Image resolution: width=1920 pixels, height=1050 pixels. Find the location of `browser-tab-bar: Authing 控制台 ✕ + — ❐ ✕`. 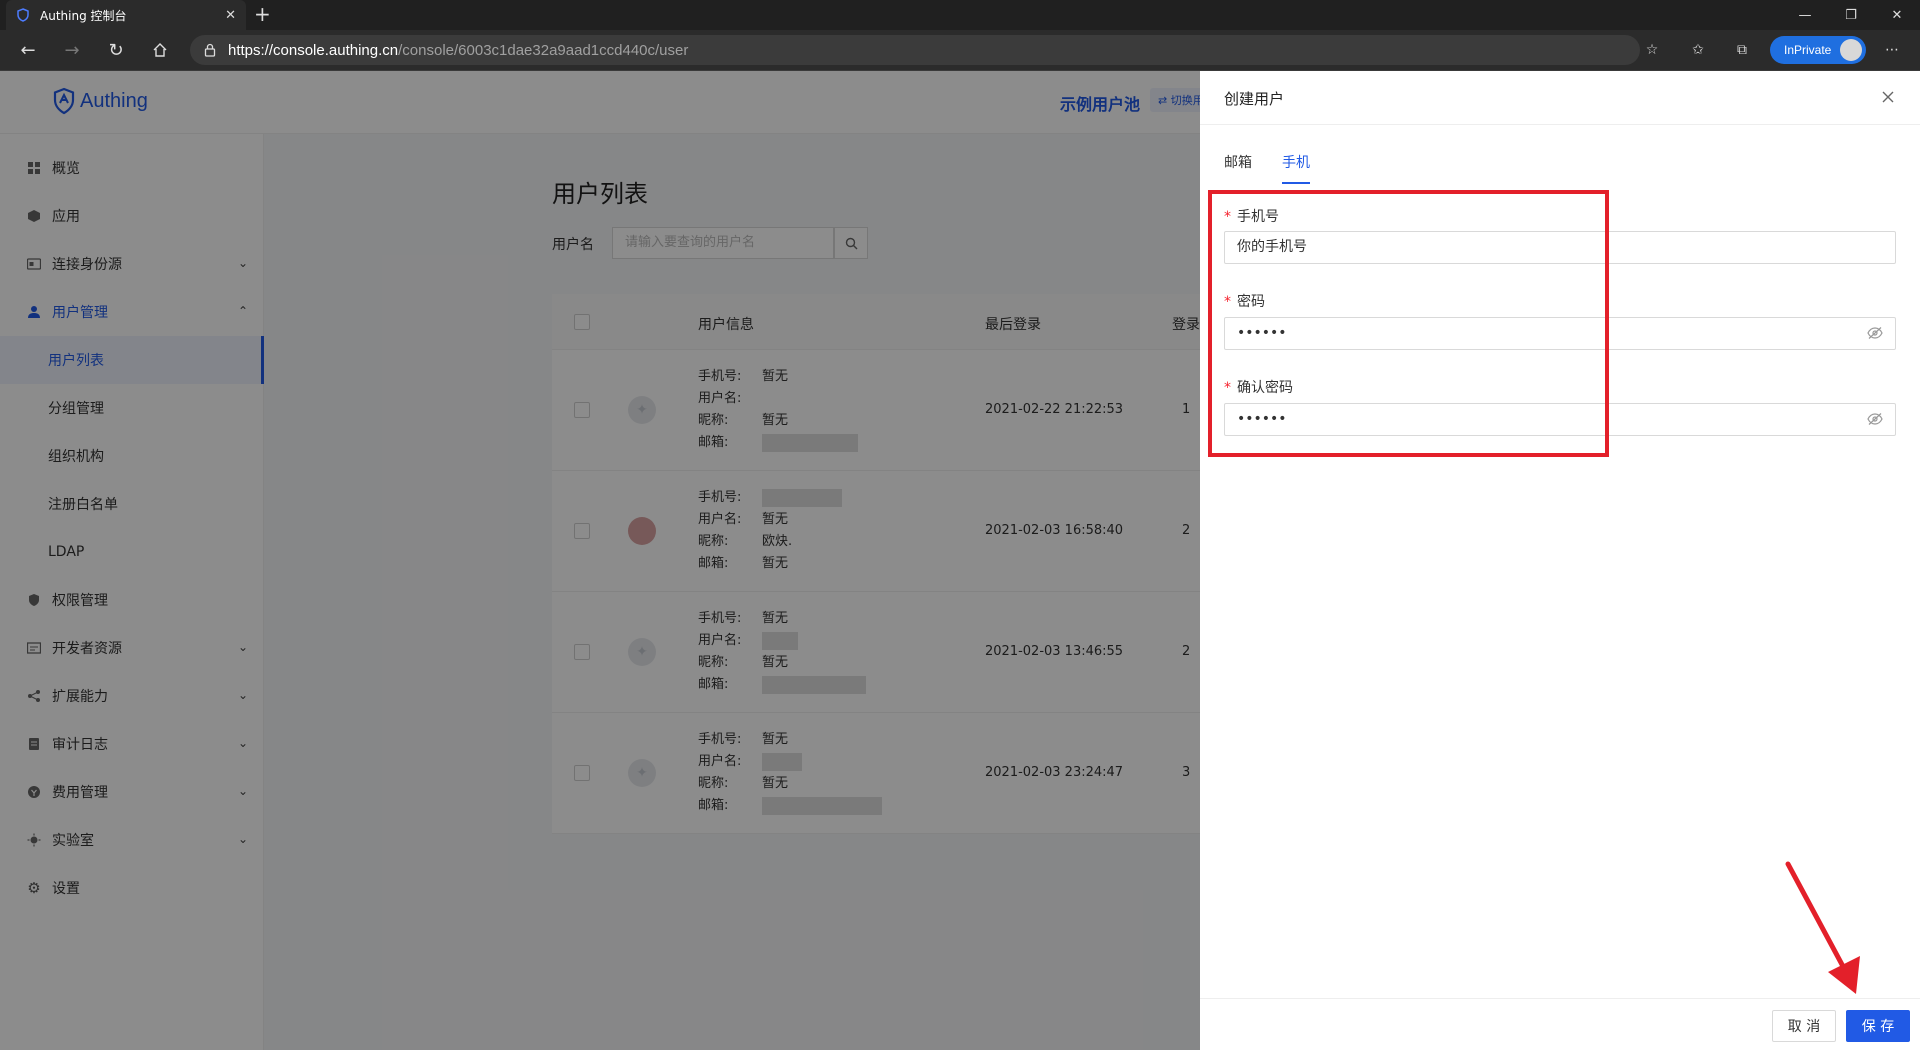

browser-tab-bar: Authing 控制台 ✕ + — ❐ ✕ is located at coordinates (960, 15).